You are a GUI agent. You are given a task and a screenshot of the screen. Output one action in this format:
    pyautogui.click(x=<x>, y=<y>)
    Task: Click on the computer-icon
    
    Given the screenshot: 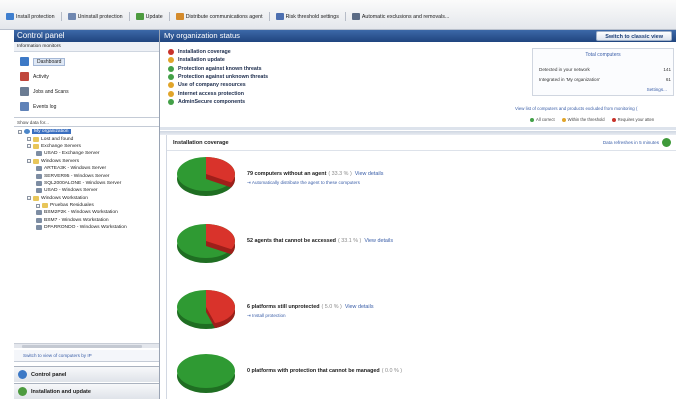 What is the action you would take?
    pyautogui.click(x=39, y=228)
    